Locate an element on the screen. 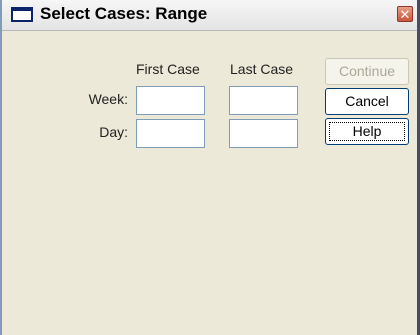 This screenshot has width=420, height=335. week-last-case-input is located at coordinates (263, 100).